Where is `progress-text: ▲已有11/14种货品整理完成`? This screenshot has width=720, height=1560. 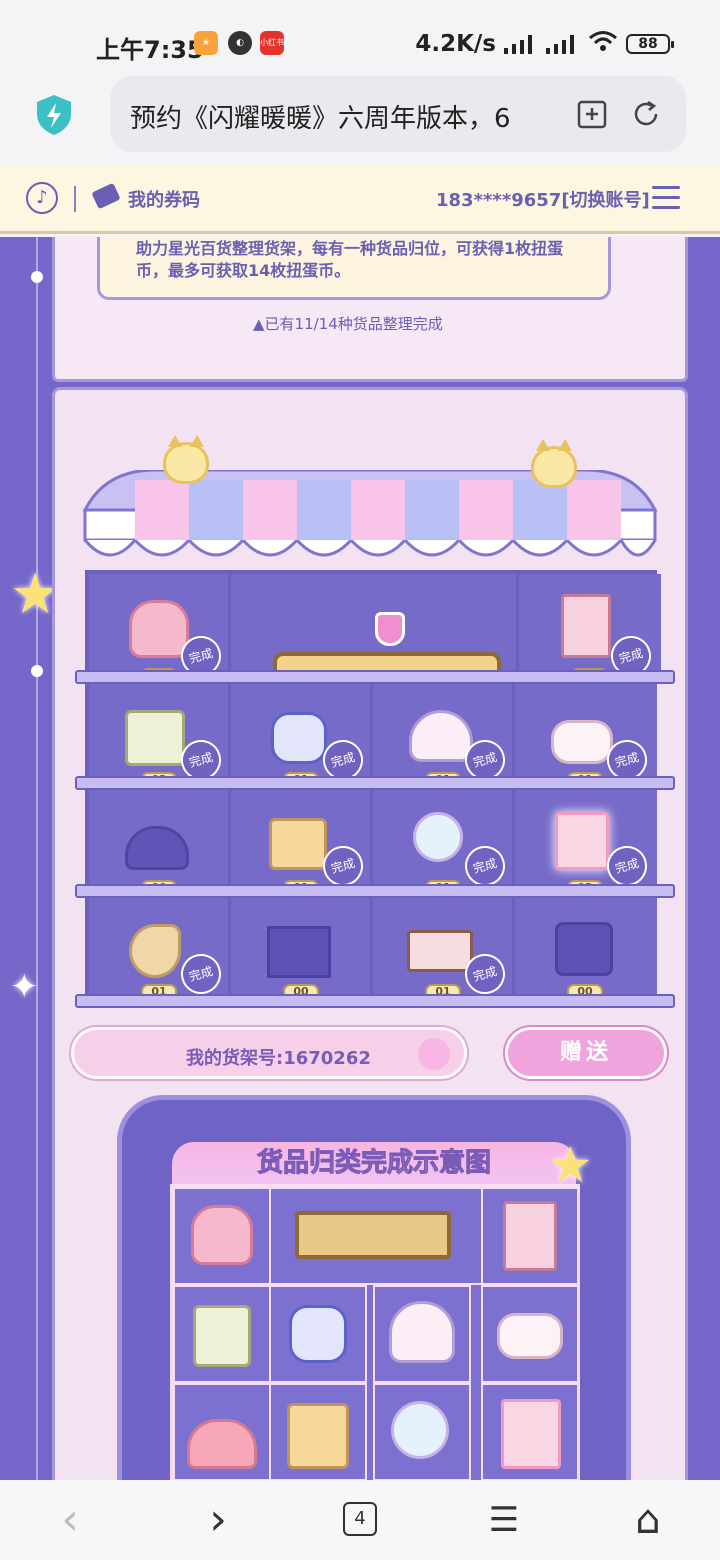 progress-text: ▲已有11/14种货品整理完成 is located at coordinates (348, 324).